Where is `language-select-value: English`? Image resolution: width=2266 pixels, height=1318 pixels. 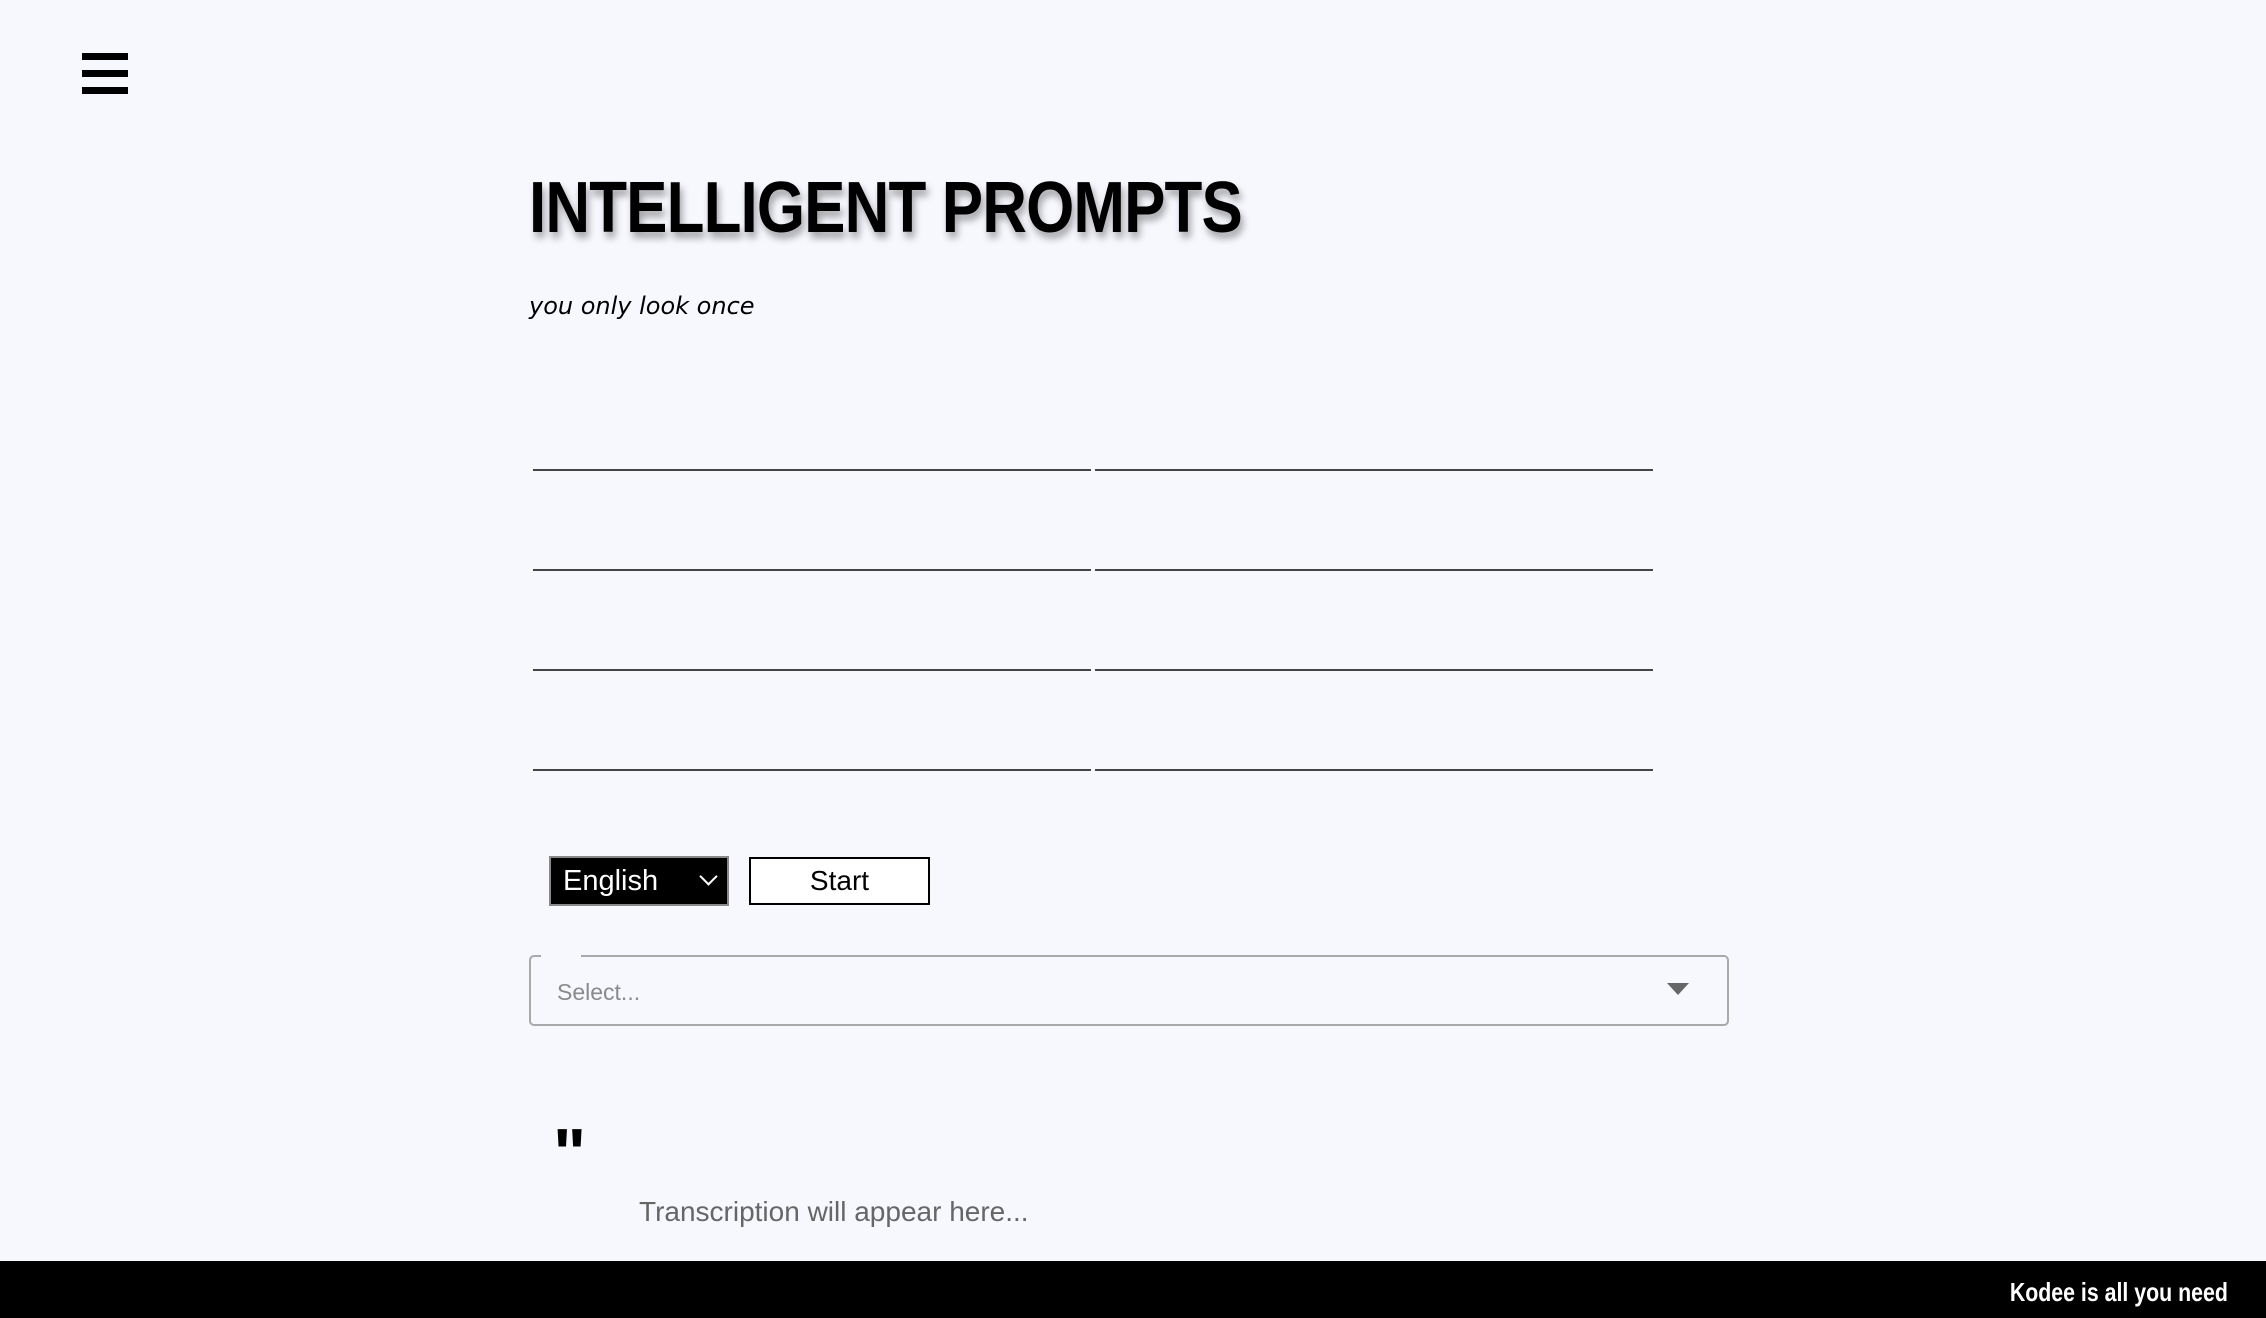 language-select-value: English is located at coordinates (611, 880).